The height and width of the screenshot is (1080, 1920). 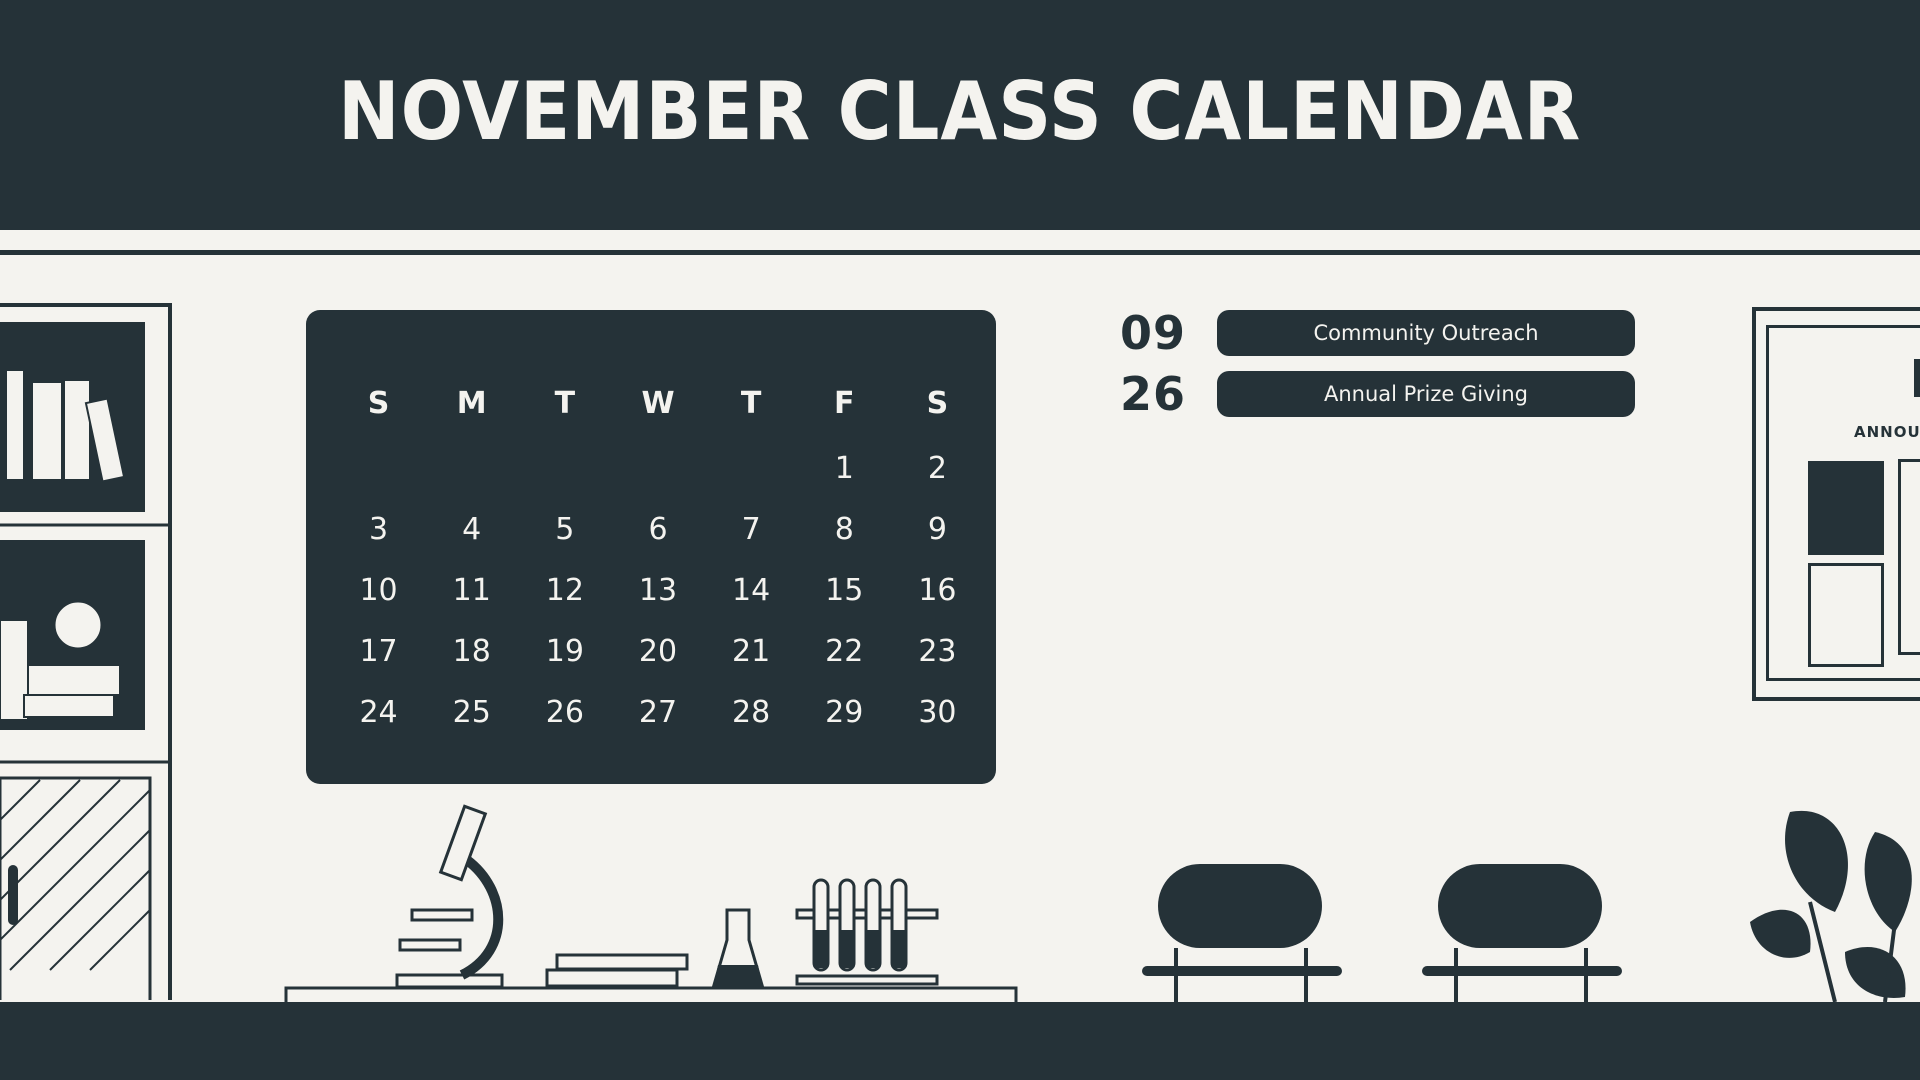 What do you see at coordinates (738, 947) in the screenshot?
I see `flask-icon` at bounding box center [738, 947].